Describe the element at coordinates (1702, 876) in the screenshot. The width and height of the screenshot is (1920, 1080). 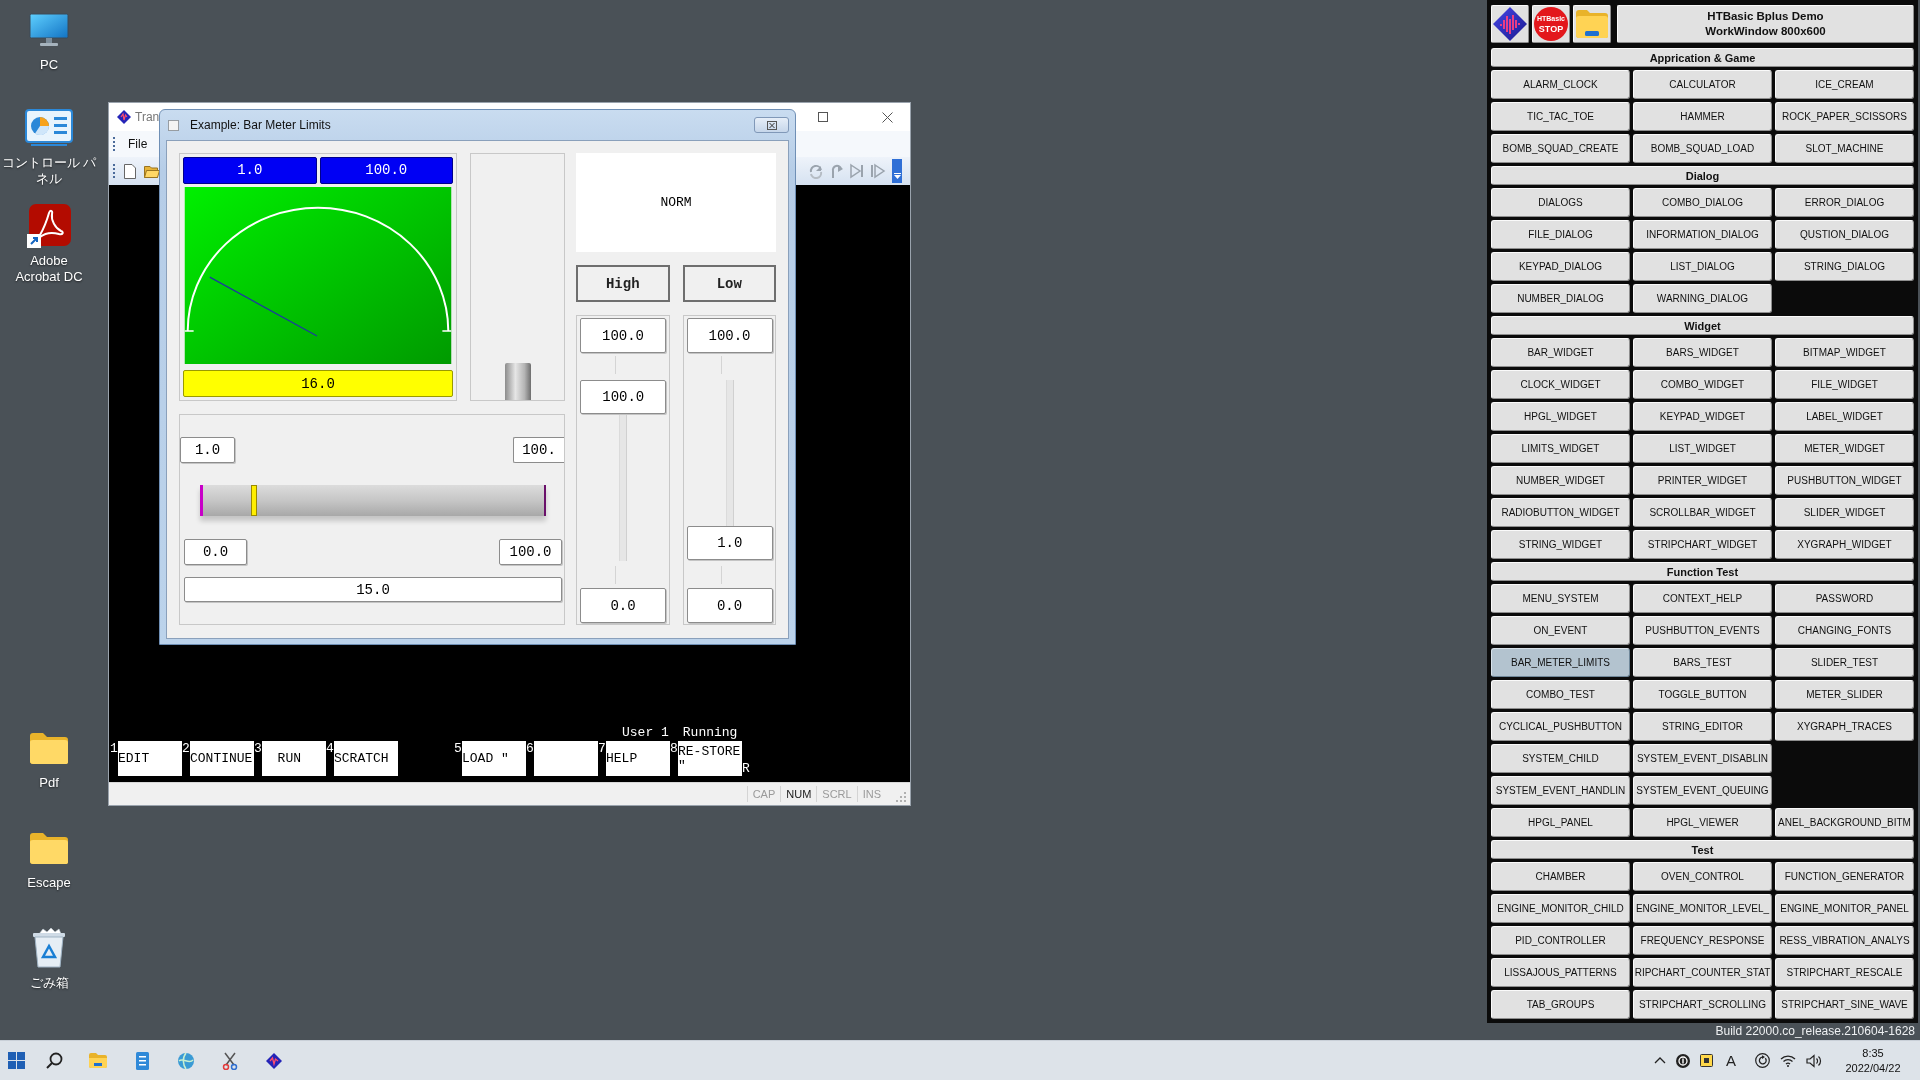
I see `launcher-button: OVEN_CONTROL` at that location.